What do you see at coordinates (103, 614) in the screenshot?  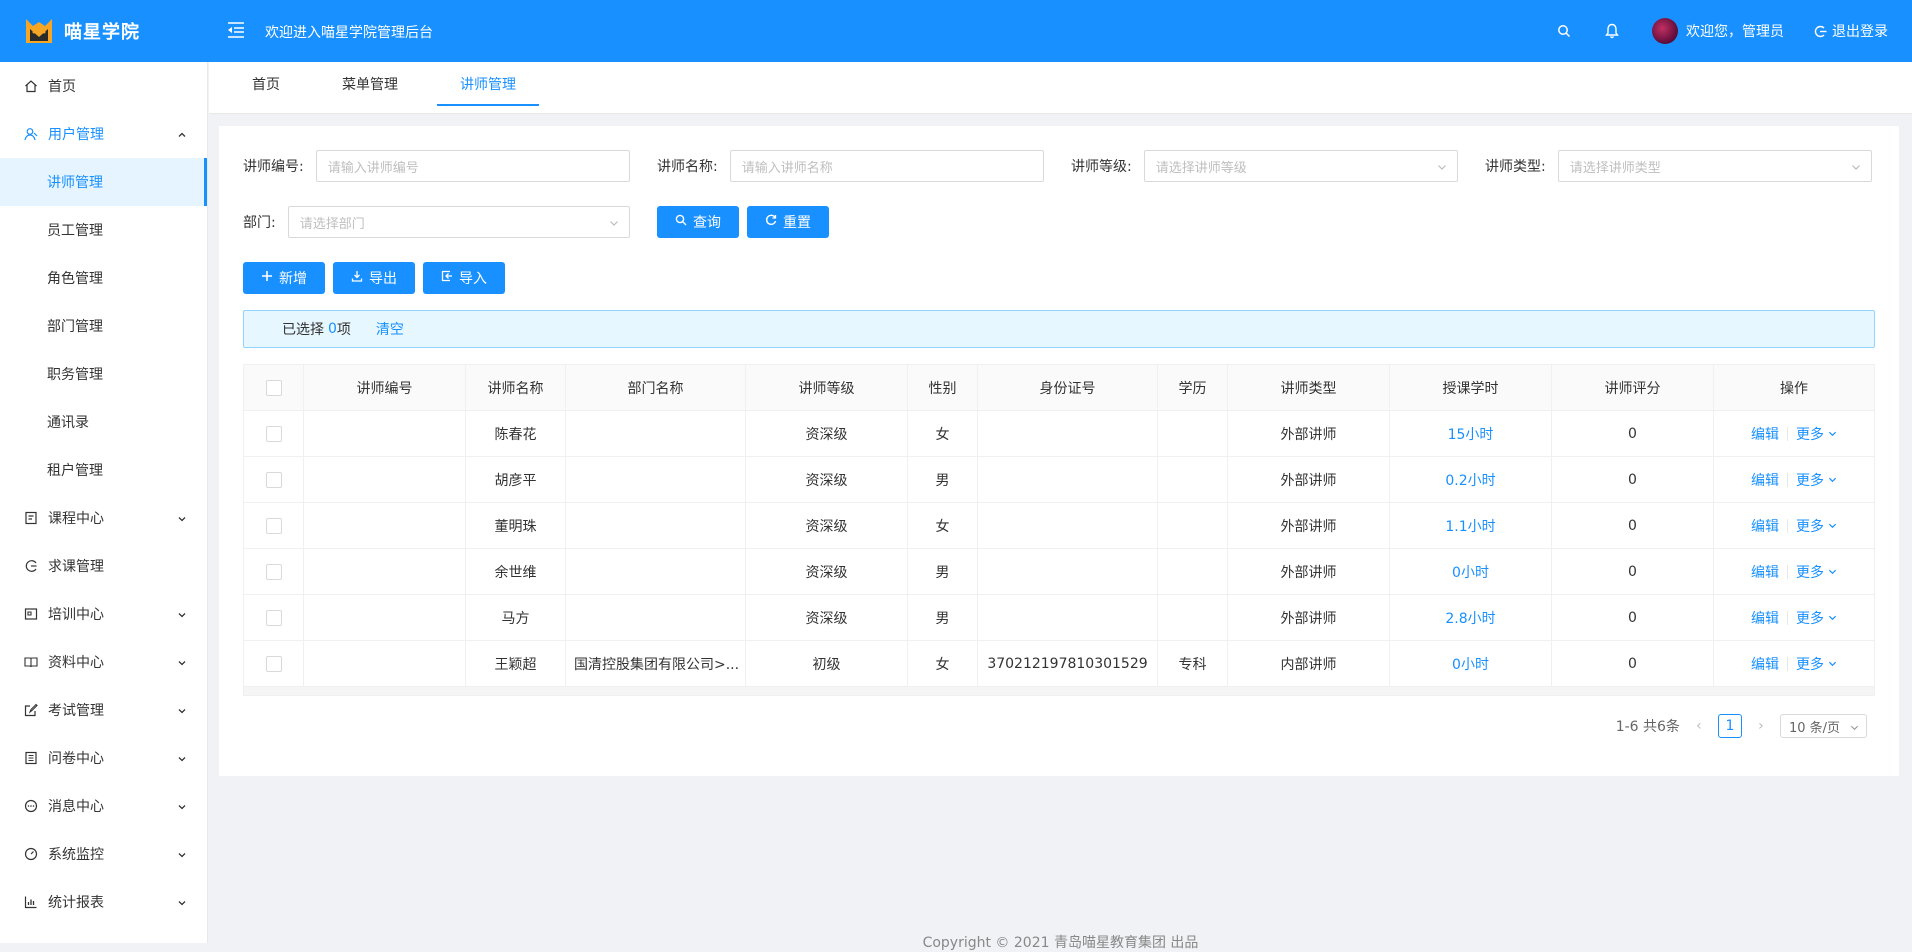 I see `sidebar-item-training-center: 培训中心` at bounding box center [103, 614].